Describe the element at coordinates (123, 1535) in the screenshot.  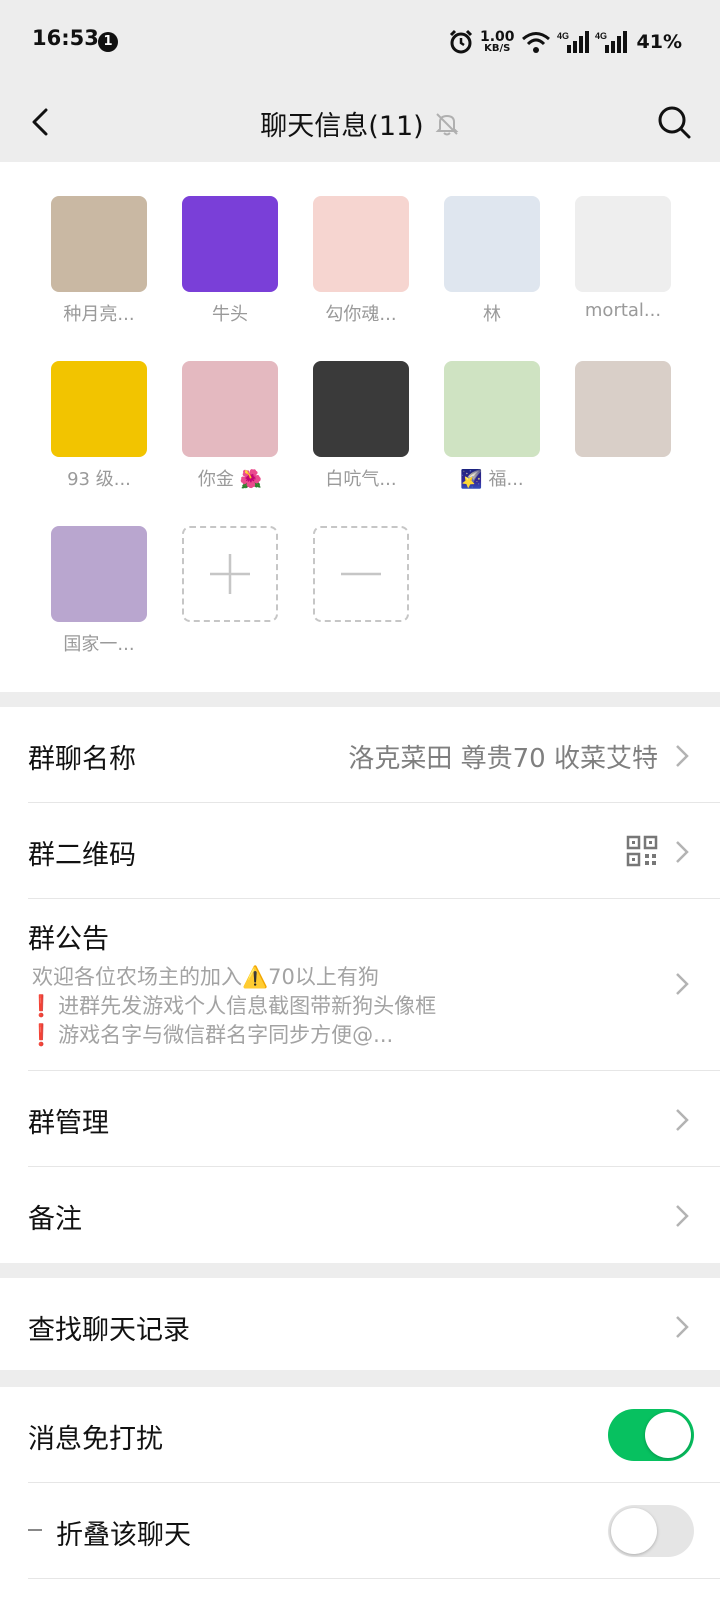
I see `fold-label: 折叠该聊天` at that location.